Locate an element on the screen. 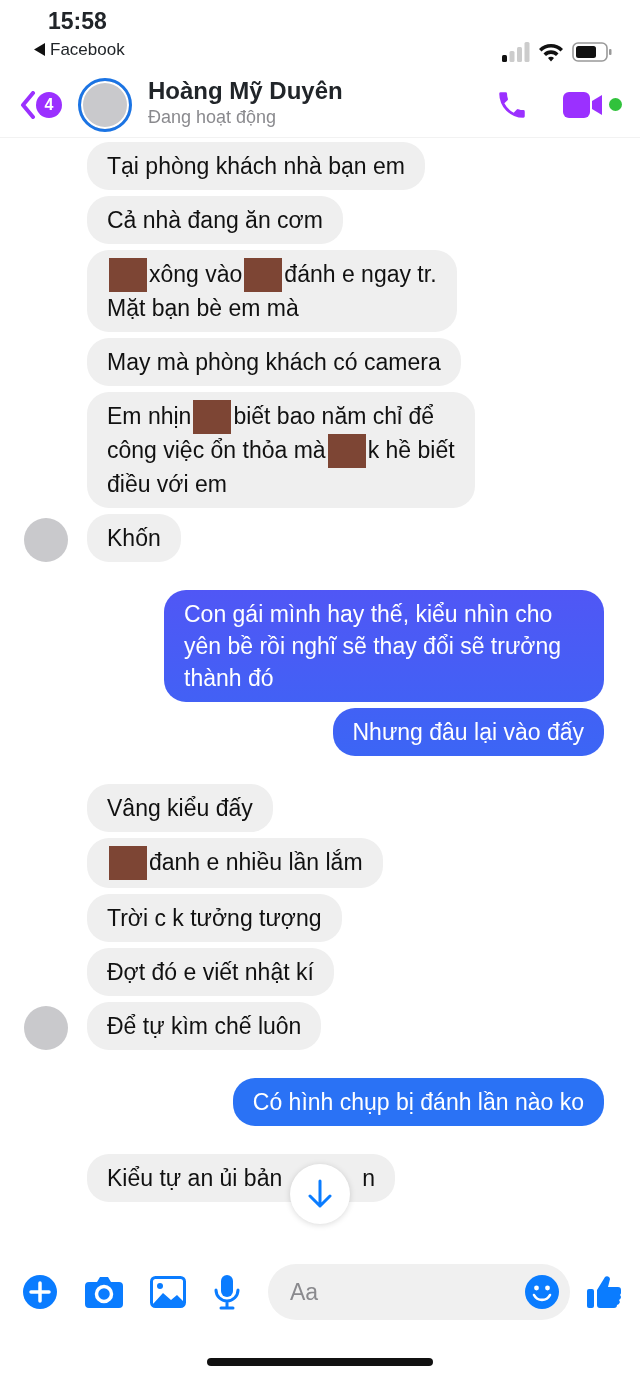 The width and height of the screenshot is (640, 1385). video-camera-icon is located at coordinates (583, 104).